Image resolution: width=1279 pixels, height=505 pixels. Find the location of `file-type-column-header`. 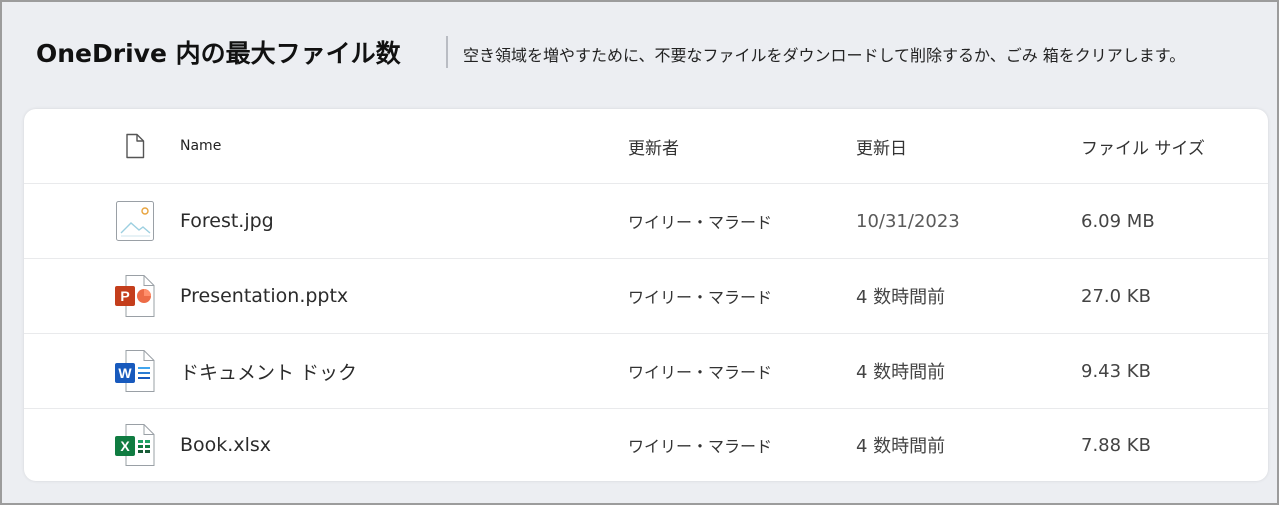

file-type-column-header is located at coordinates (135, 146).